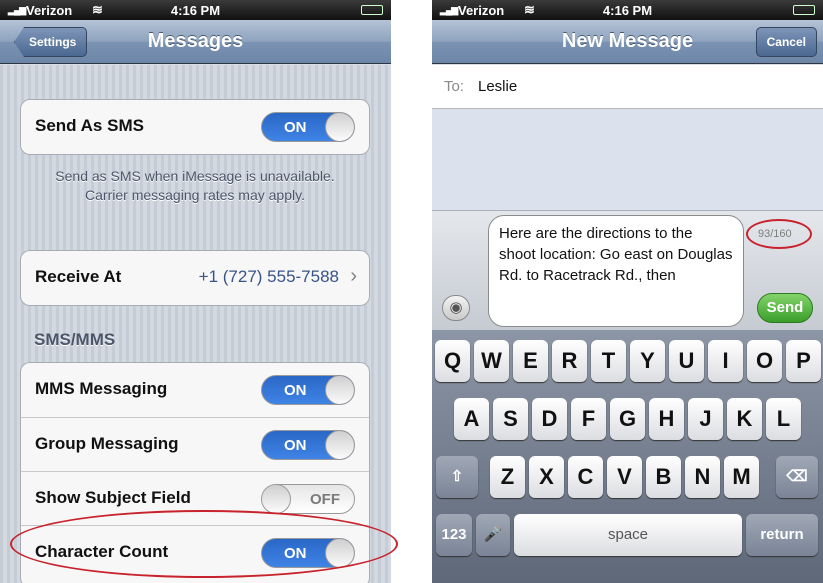 The width and height of the screenshot is (823, 583). What do you see at coordinates (779, 234) in the screenshot?
I see `counter-highlight-ellipse` at bounding box center [779, 234].